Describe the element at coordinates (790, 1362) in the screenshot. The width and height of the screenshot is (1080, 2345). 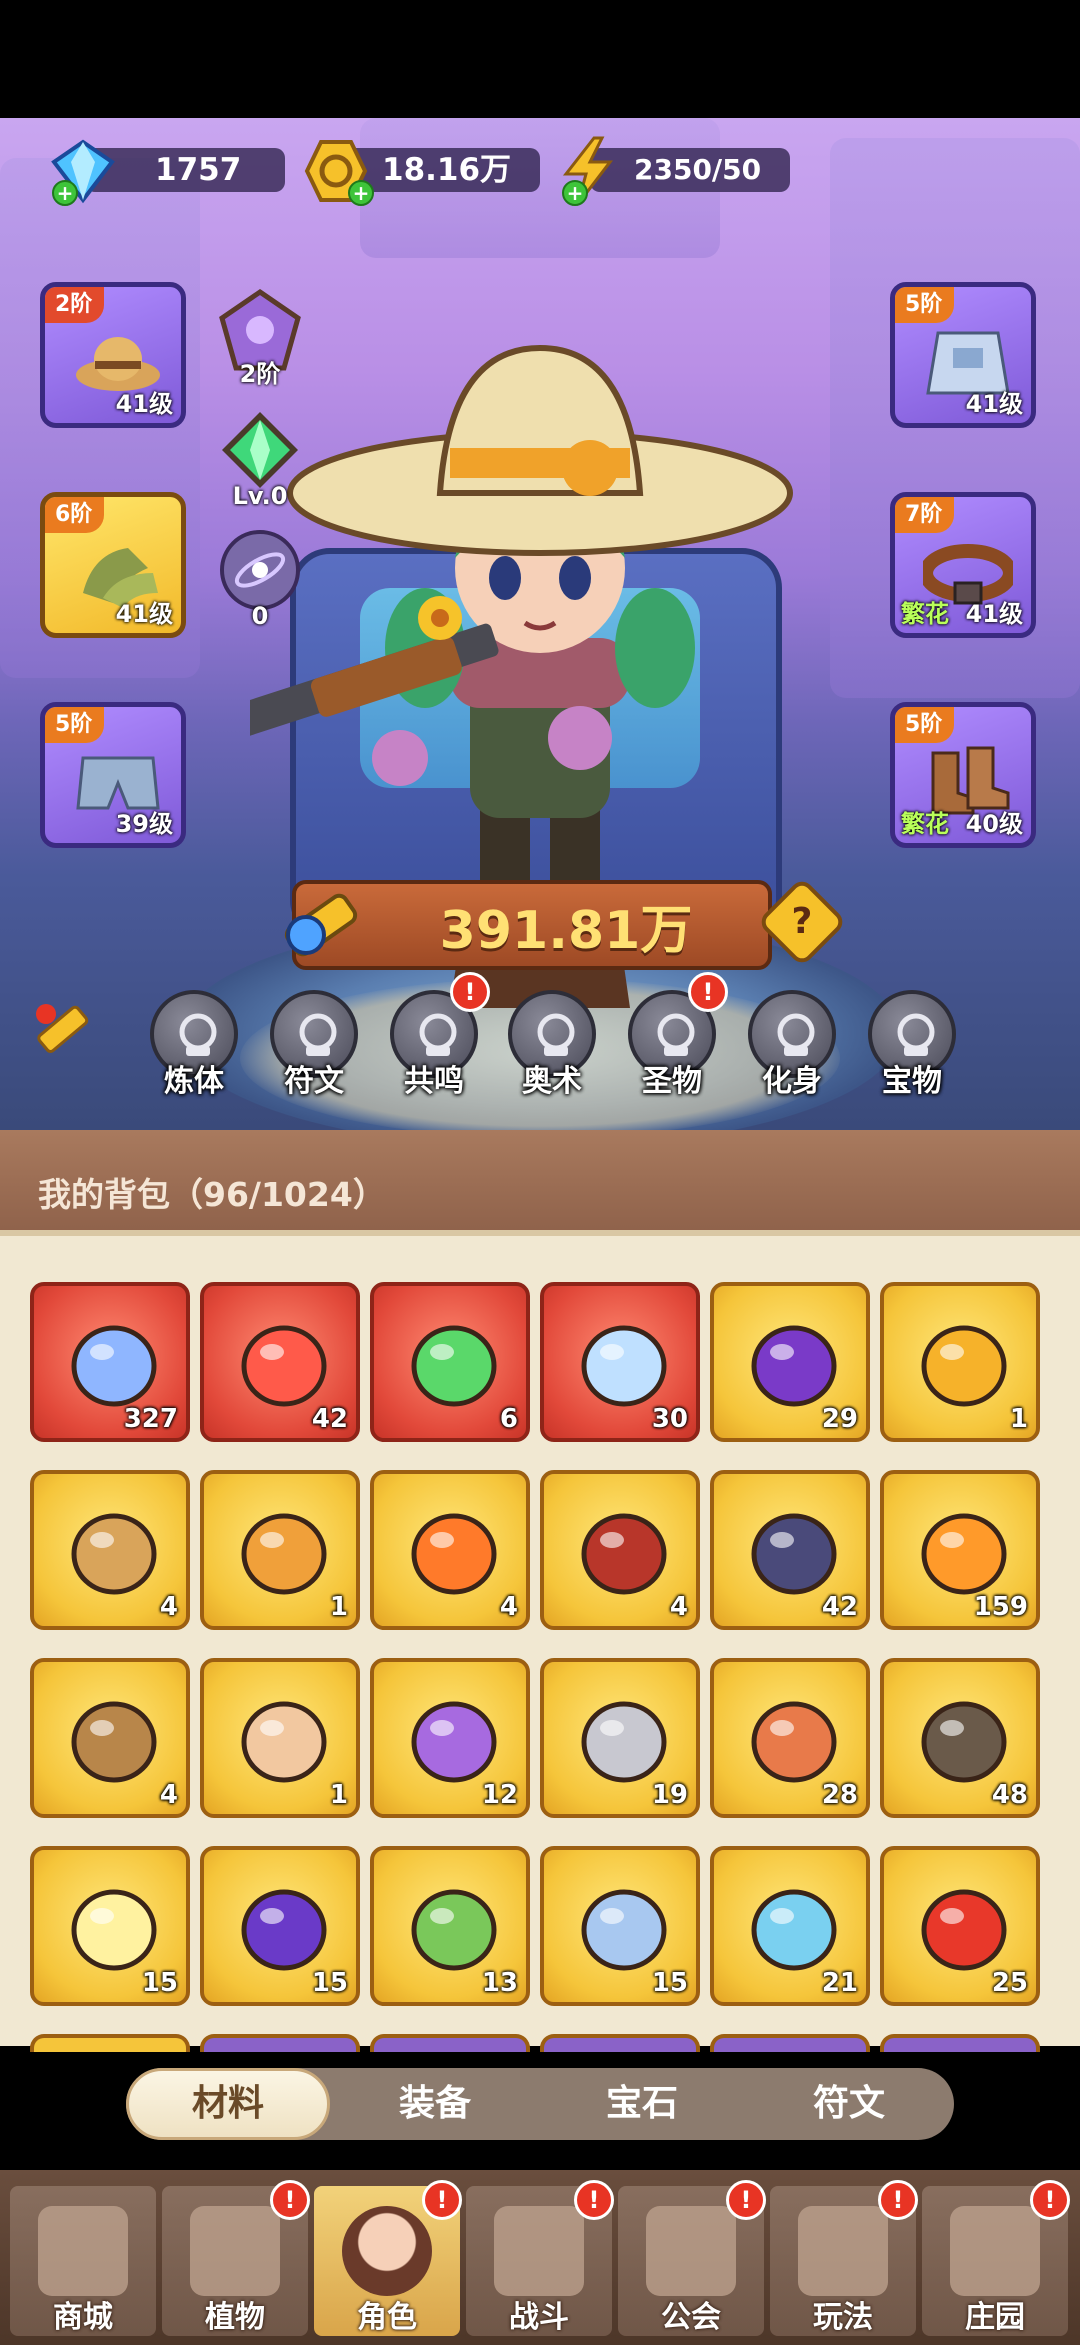
I see `bag-item: 29` at that location.